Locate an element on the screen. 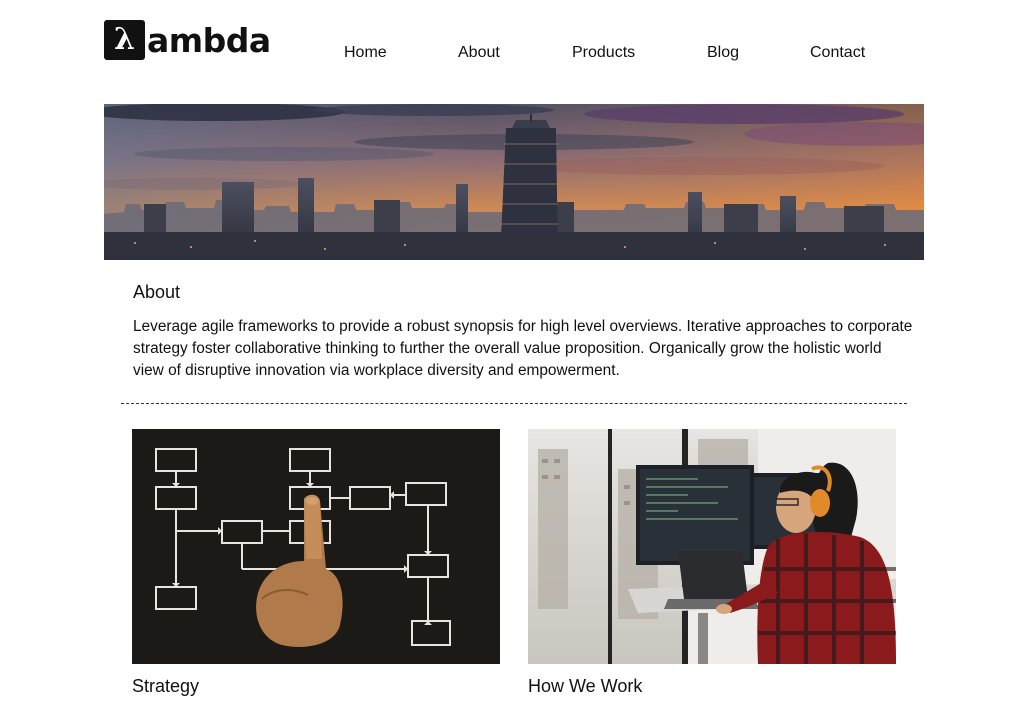 The width and height of the screenshot is (1033, 702). nav-link-about: About is located at coordinates (479, 53).